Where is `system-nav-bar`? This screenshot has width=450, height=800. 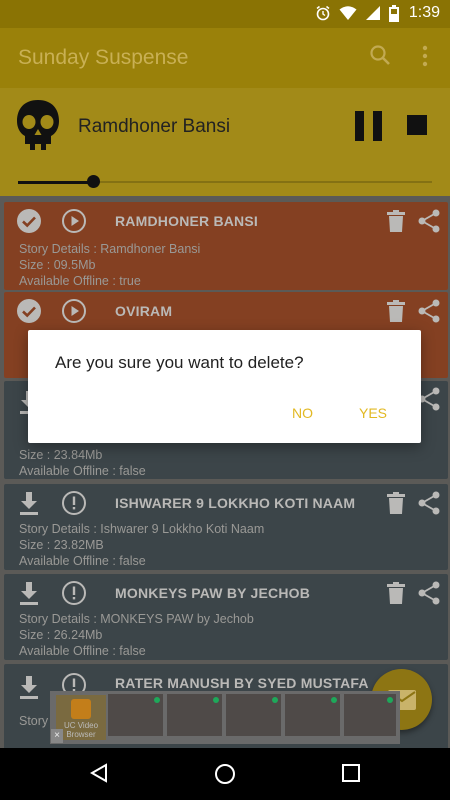 system-nav-bar is located at coordinates (225, 774).